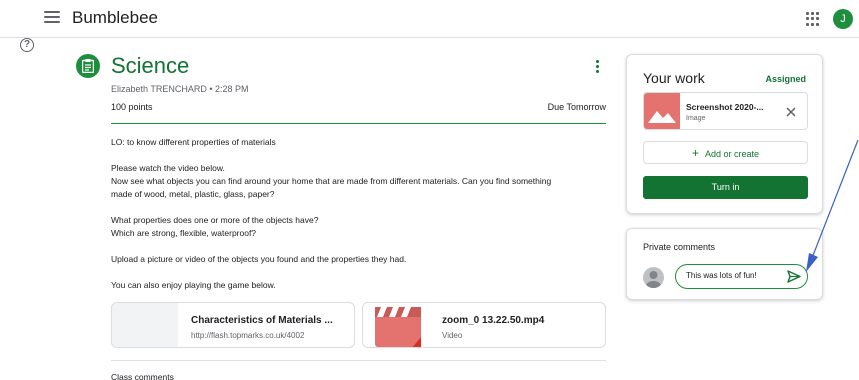 This screenshot has width=859, height=380. What do you see at coordinates (679, 247) in the screenshot?
I see `private-comments-title: Private comments` at bounding box center [679, 247].